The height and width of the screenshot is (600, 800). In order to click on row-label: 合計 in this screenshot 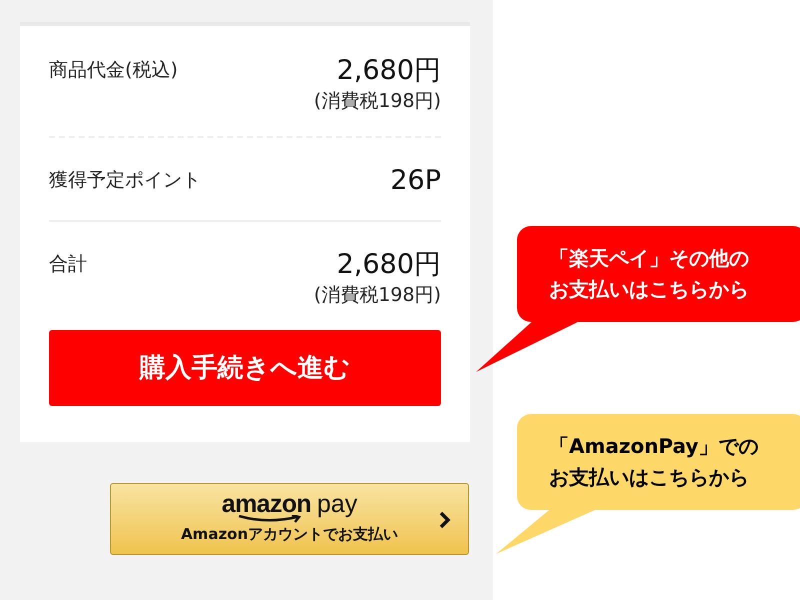, I will do `click(68, 264)`.